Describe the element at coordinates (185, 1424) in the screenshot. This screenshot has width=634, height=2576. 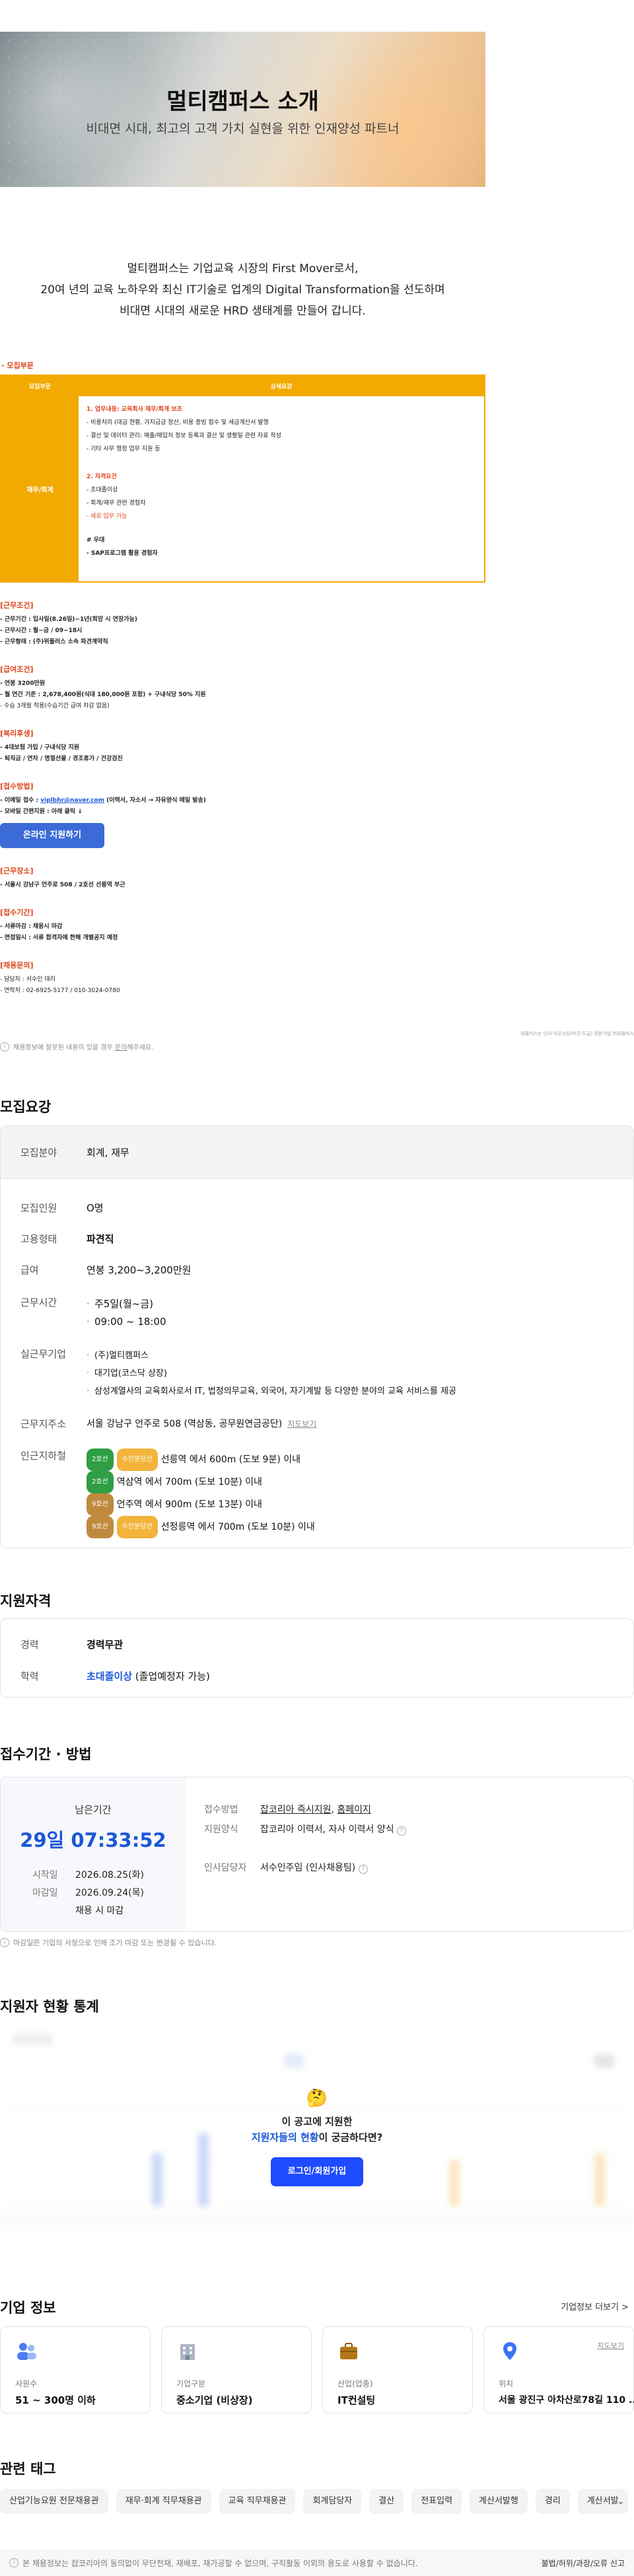
I see `address-value: 서울 강남구 언주로 508 (역삼동, 공무원연금공단)` at that location.